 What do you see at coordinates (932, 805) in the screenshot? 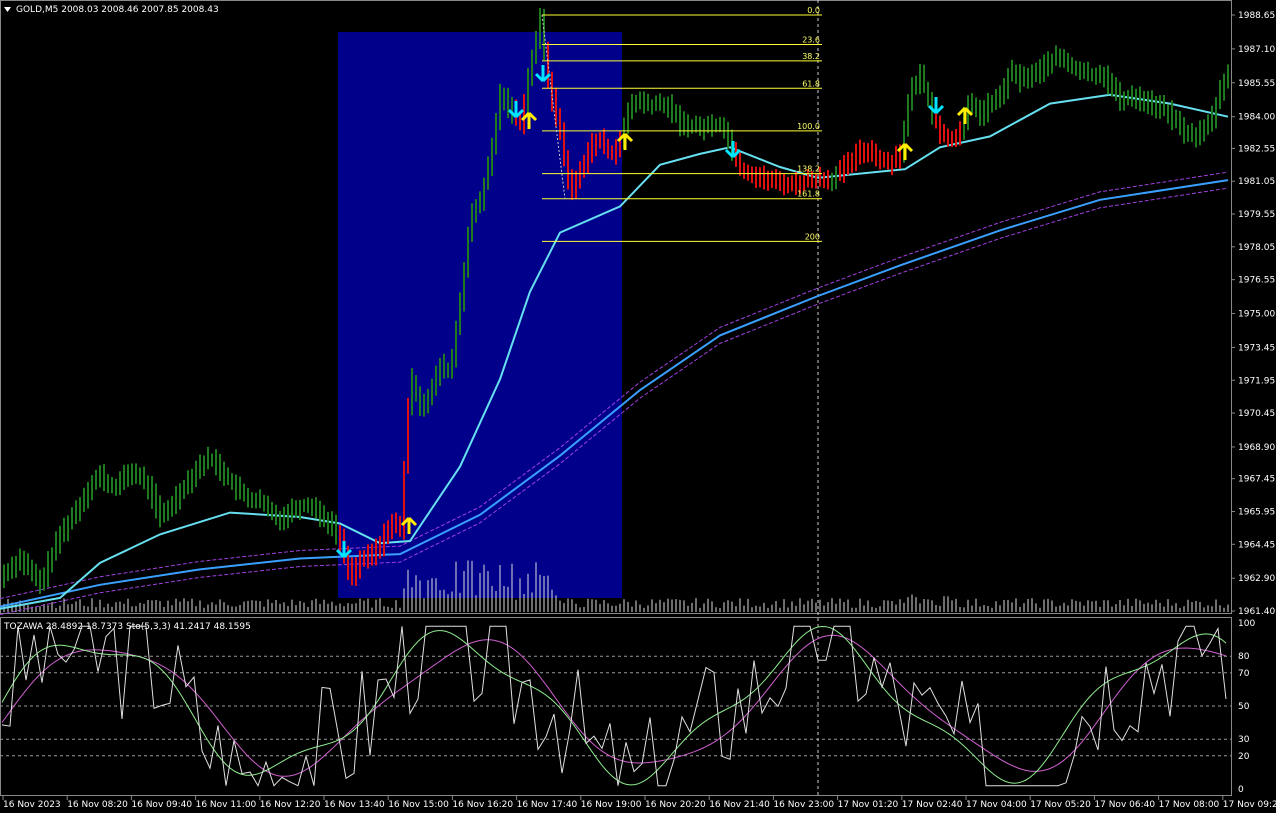
I see `time-tick-label: 17 Nov 02:40` at bounding box center [932, 805].